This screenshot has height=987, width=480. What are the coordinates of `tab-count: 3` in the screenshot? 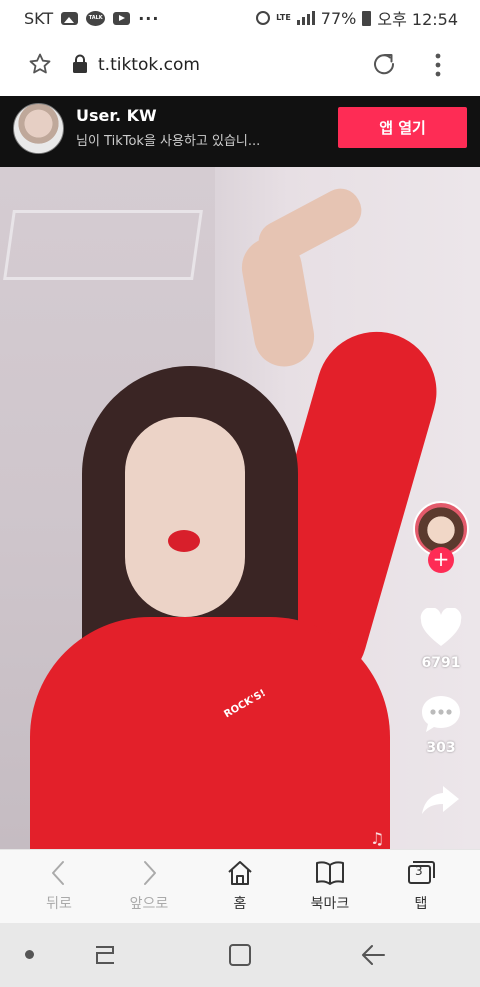 It's located at (419, 871).